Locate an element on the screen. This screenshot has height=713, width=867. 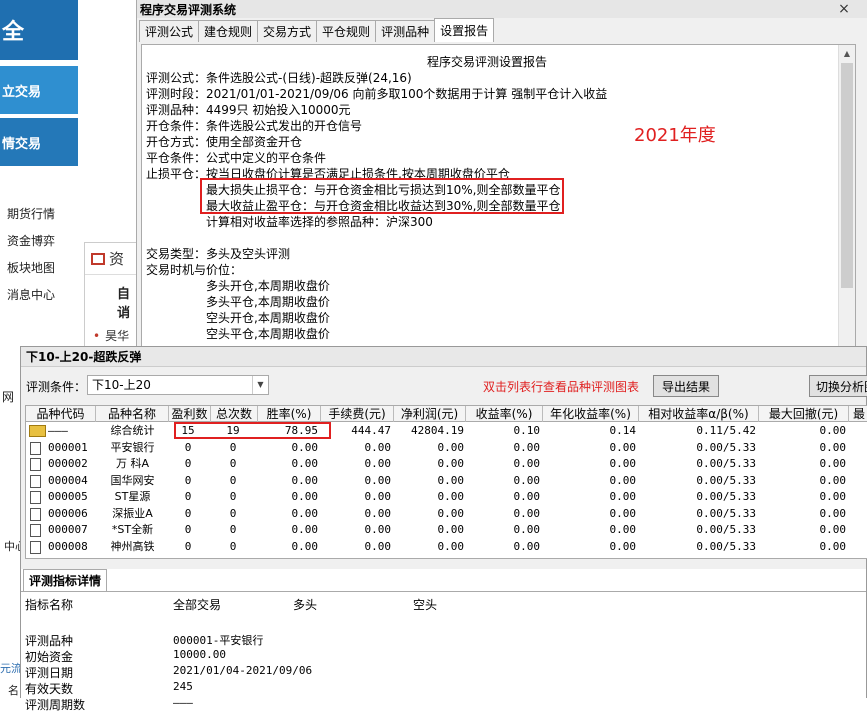
tab-formula: 评测公式 is located at coordinates (169, 31).